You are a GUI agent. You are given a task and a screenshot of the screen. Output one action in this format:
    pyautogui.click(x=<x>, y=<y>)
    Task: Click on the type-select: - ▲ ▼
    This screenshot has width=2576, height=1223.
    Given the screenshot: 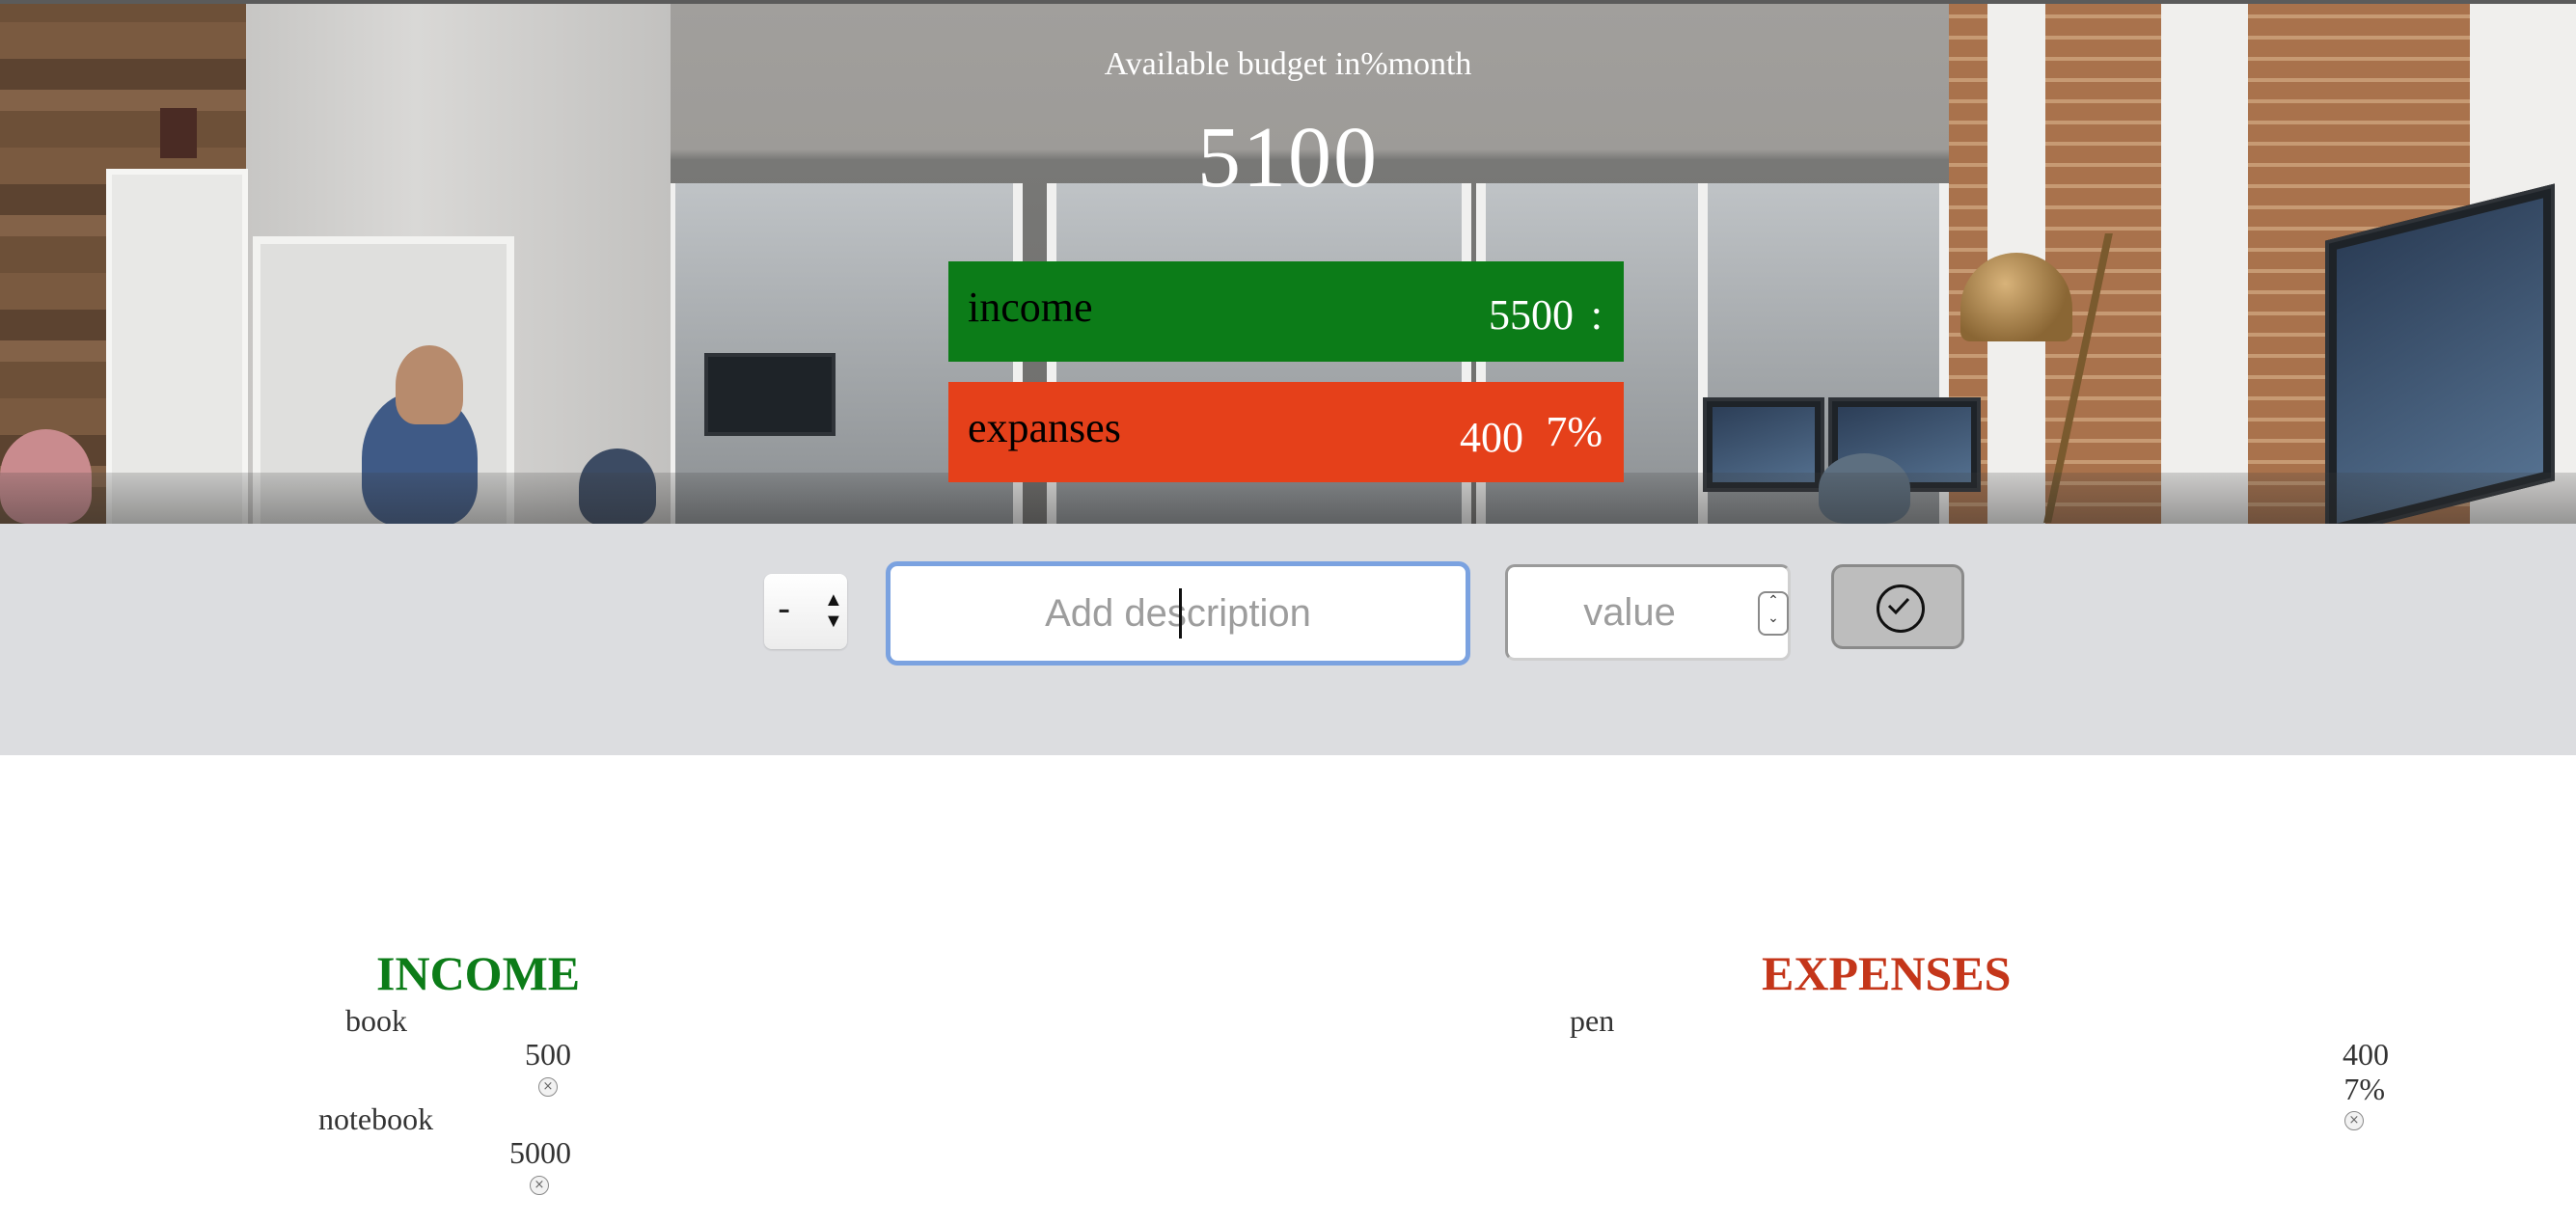 What is the action you would take?
    pyautogui.click(x=805, y=611)
    